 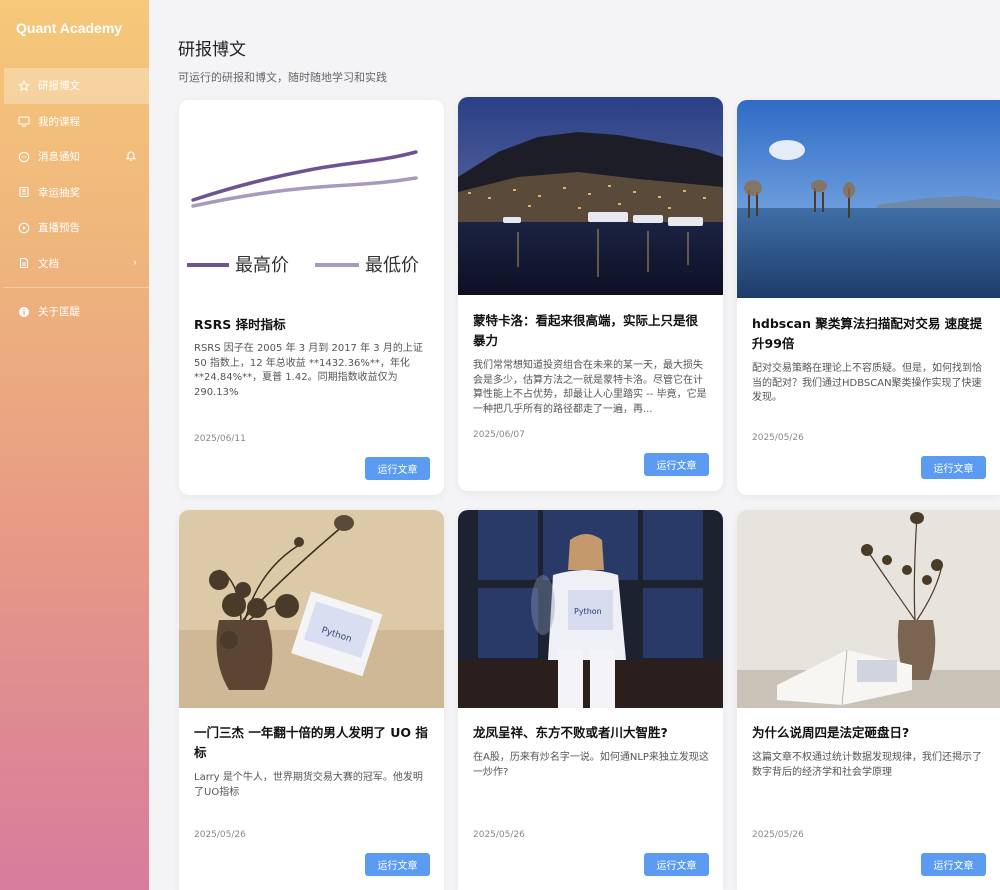 What do you see at coordinates (311, 609) in the screenshot?
I see `lotus-book-image: Python` at bounding box center [311, 609].